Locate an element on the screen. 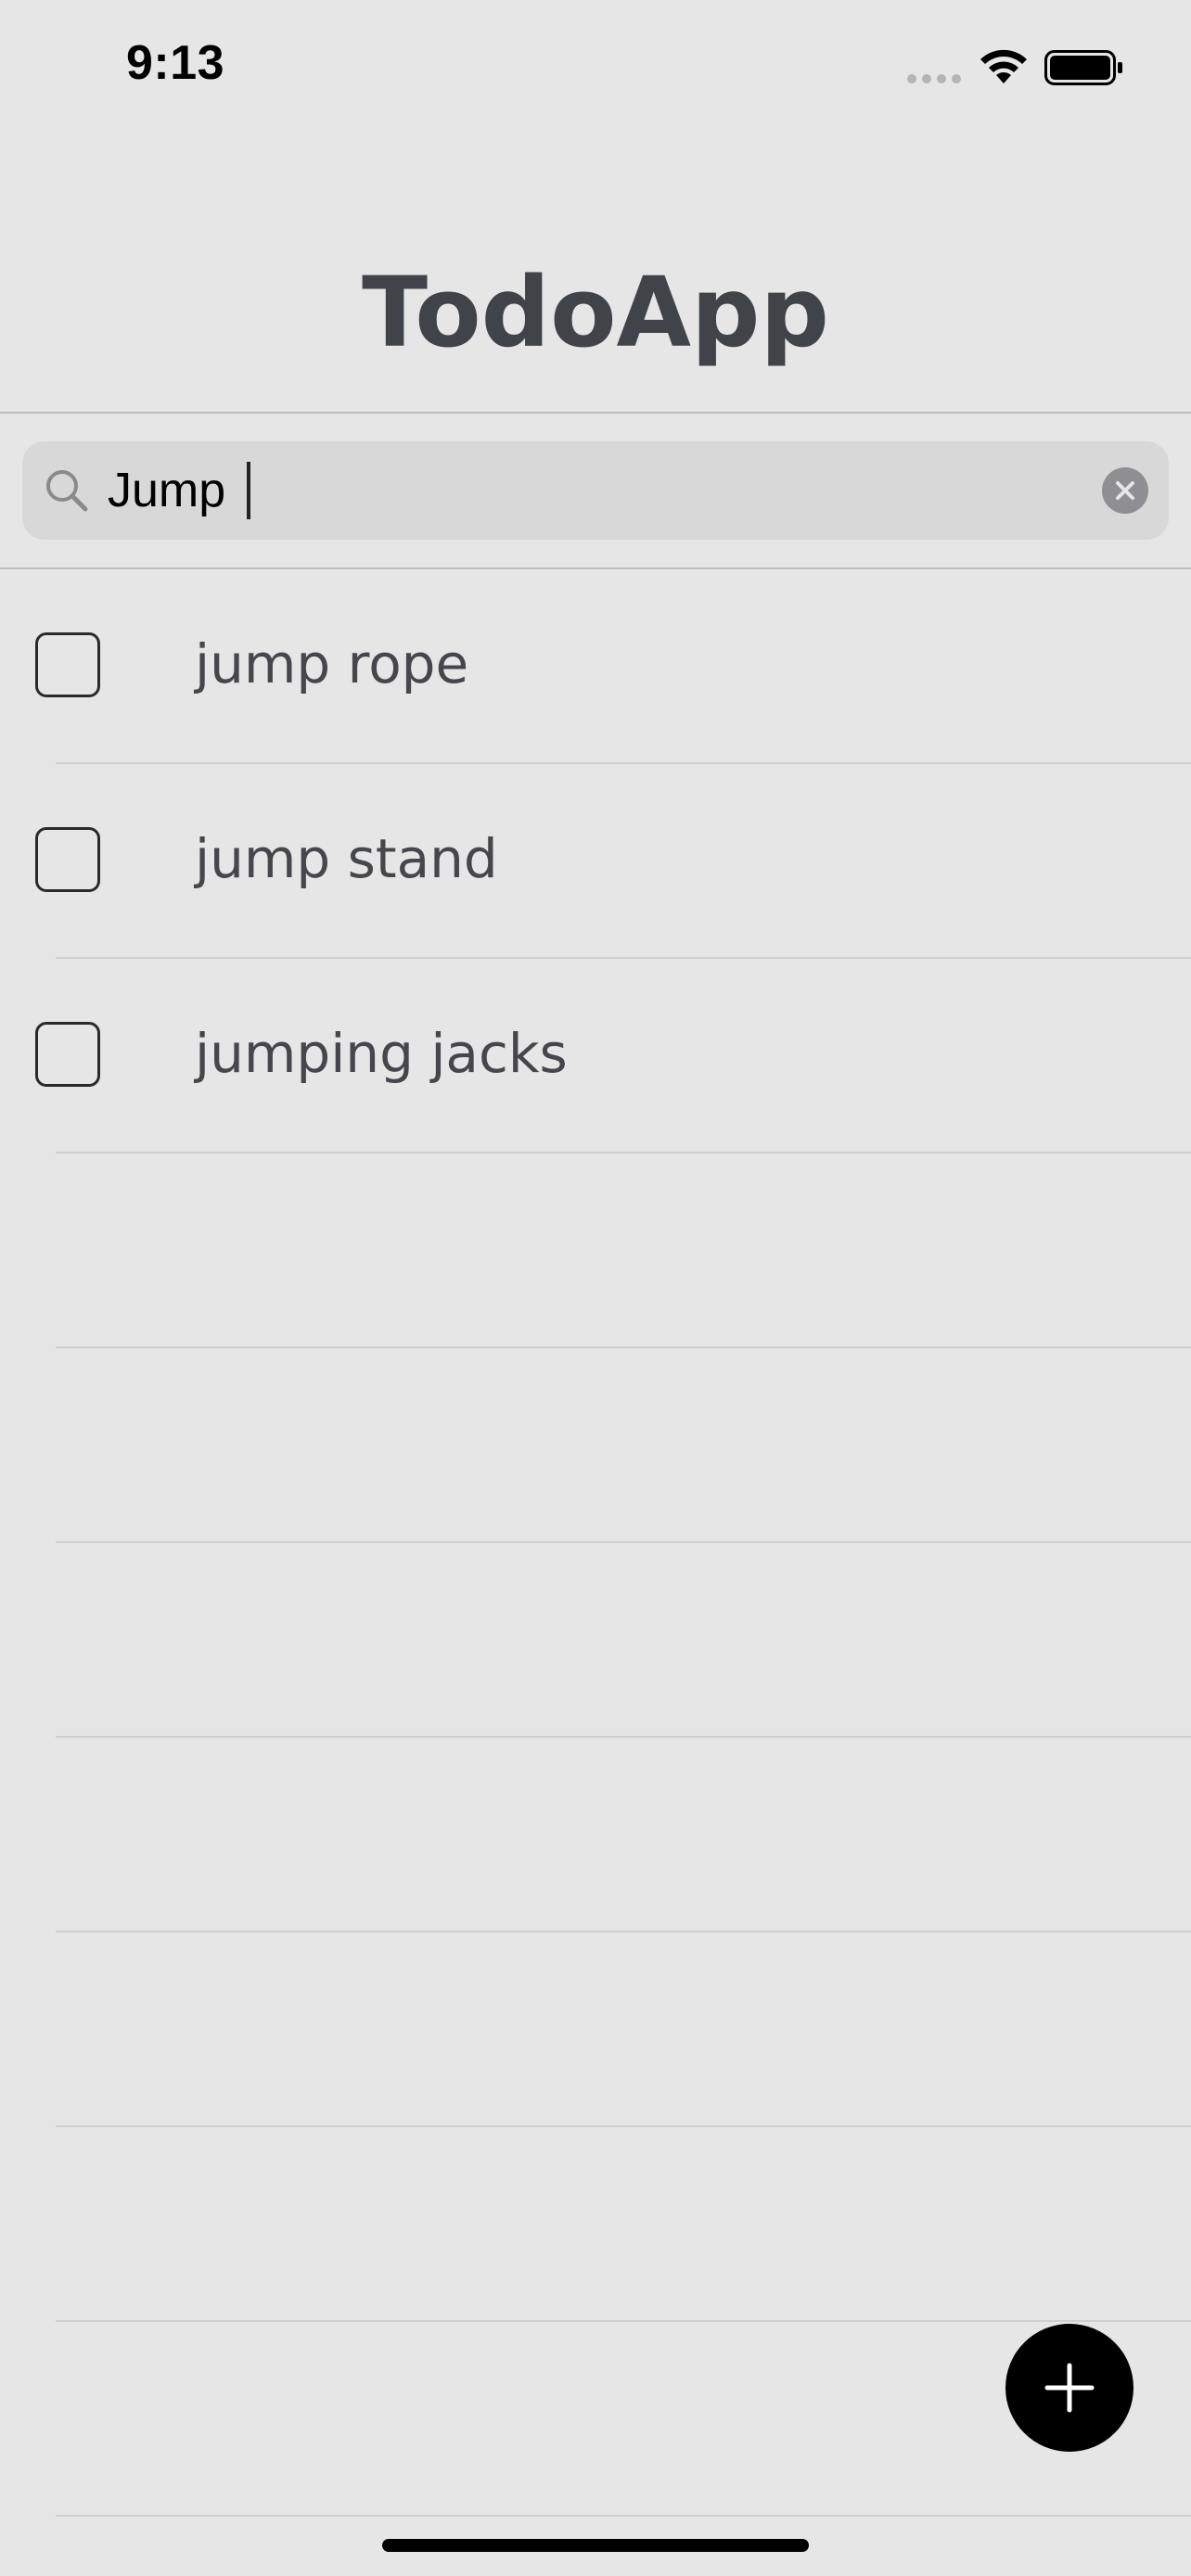 This screenshot has height=2576, width=1191. clear-icon is located at coordinates (1125, 491).